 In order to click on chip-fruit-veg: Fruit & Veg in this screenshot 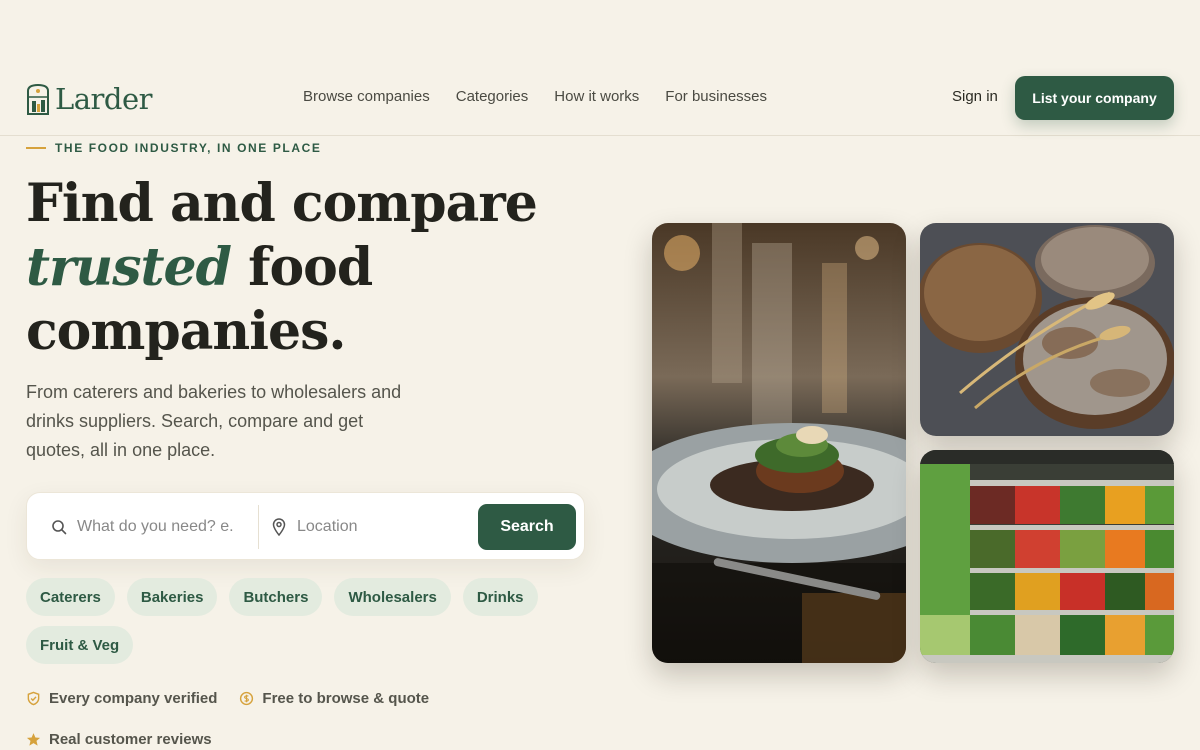, I will do `click(80, 645)`.